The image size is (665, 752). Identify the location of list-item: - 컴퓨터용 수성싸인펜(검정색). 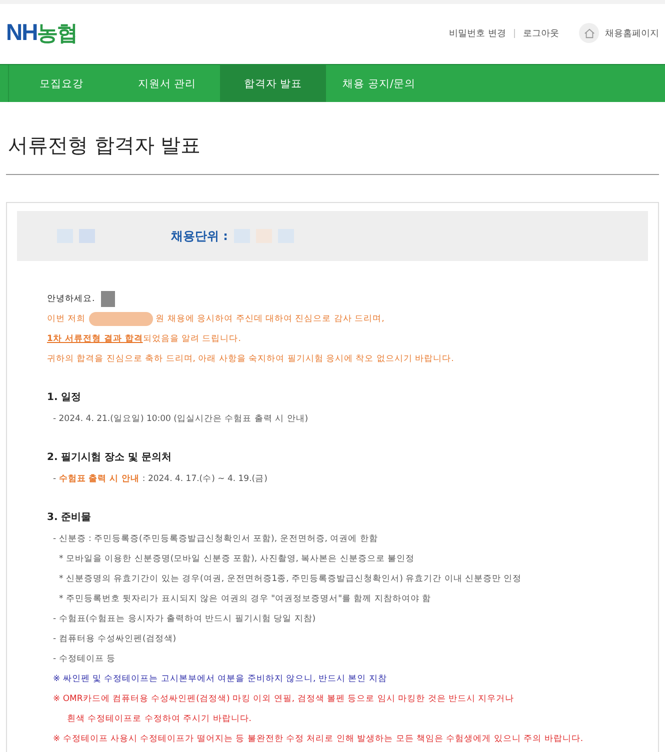
(115, 639).